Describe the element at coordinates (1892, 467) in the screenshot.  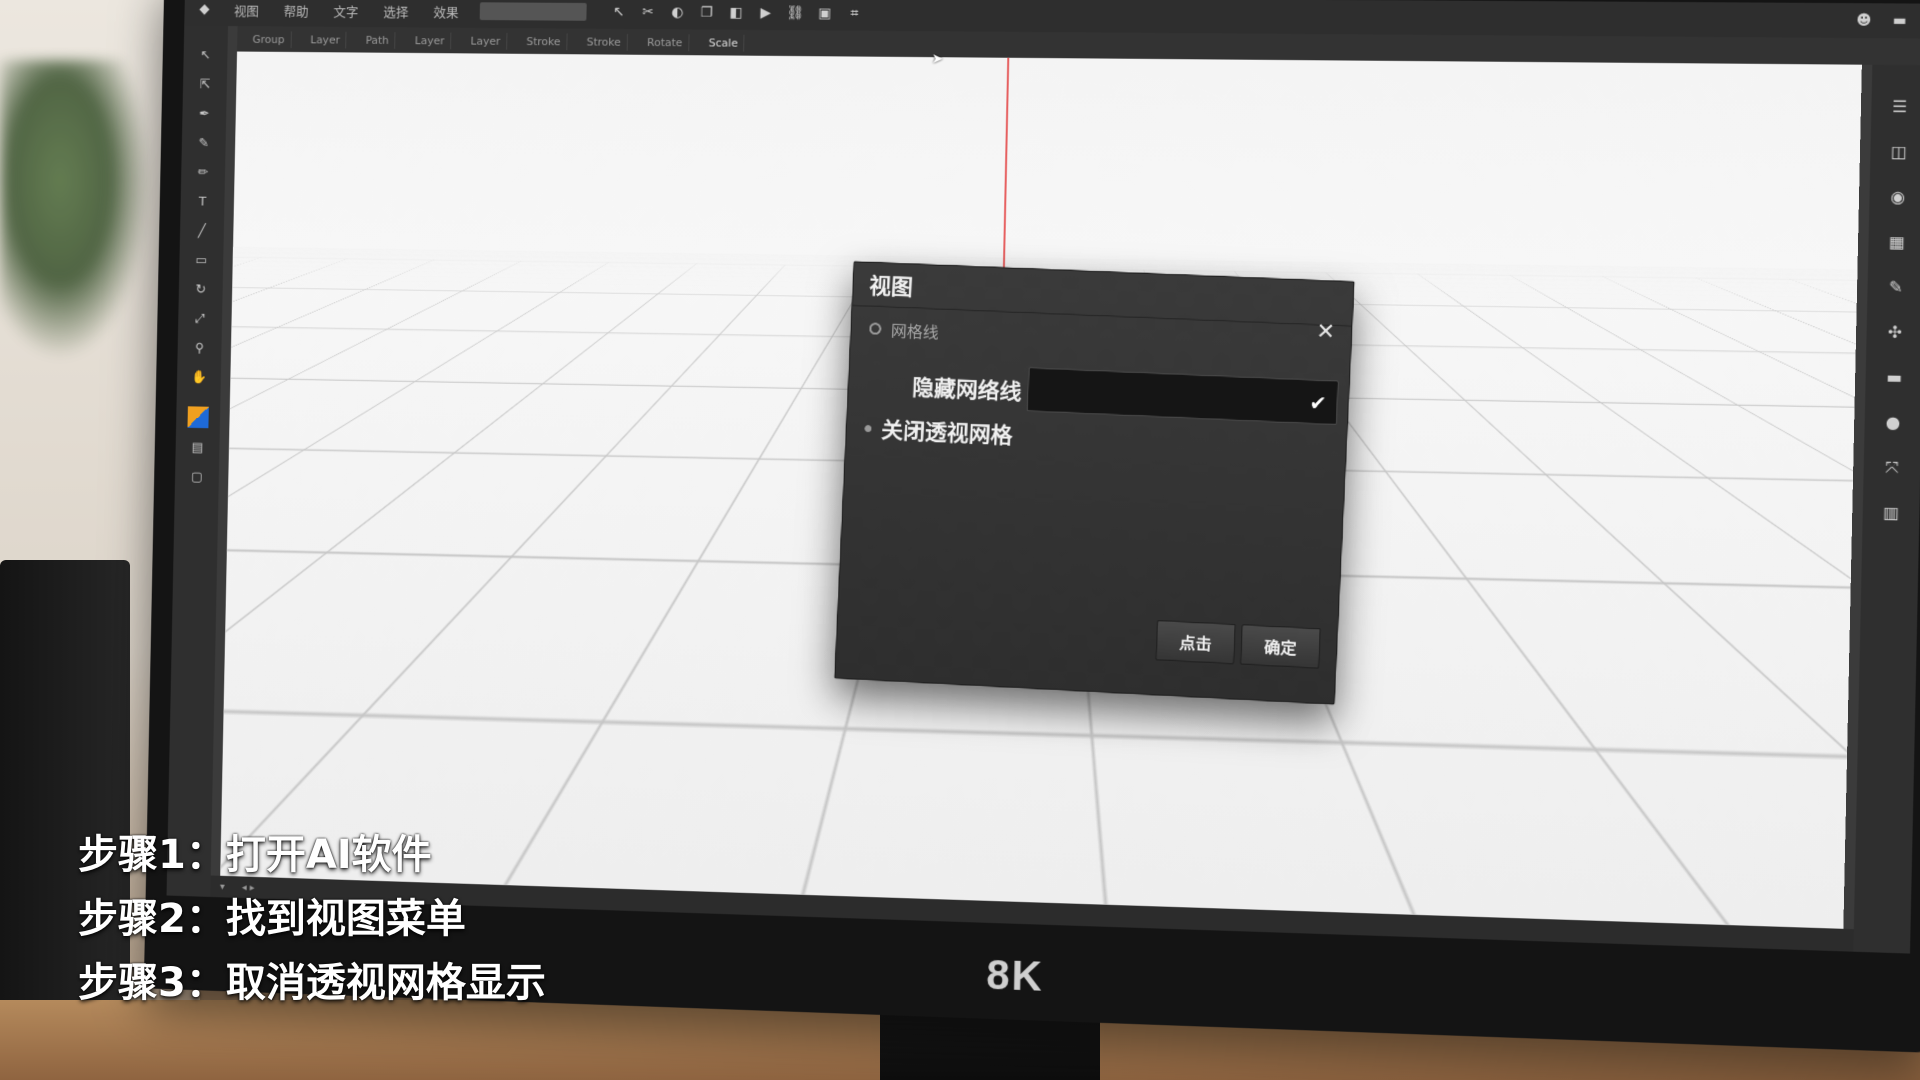
I see `transform-icon: ⤧` at that location.